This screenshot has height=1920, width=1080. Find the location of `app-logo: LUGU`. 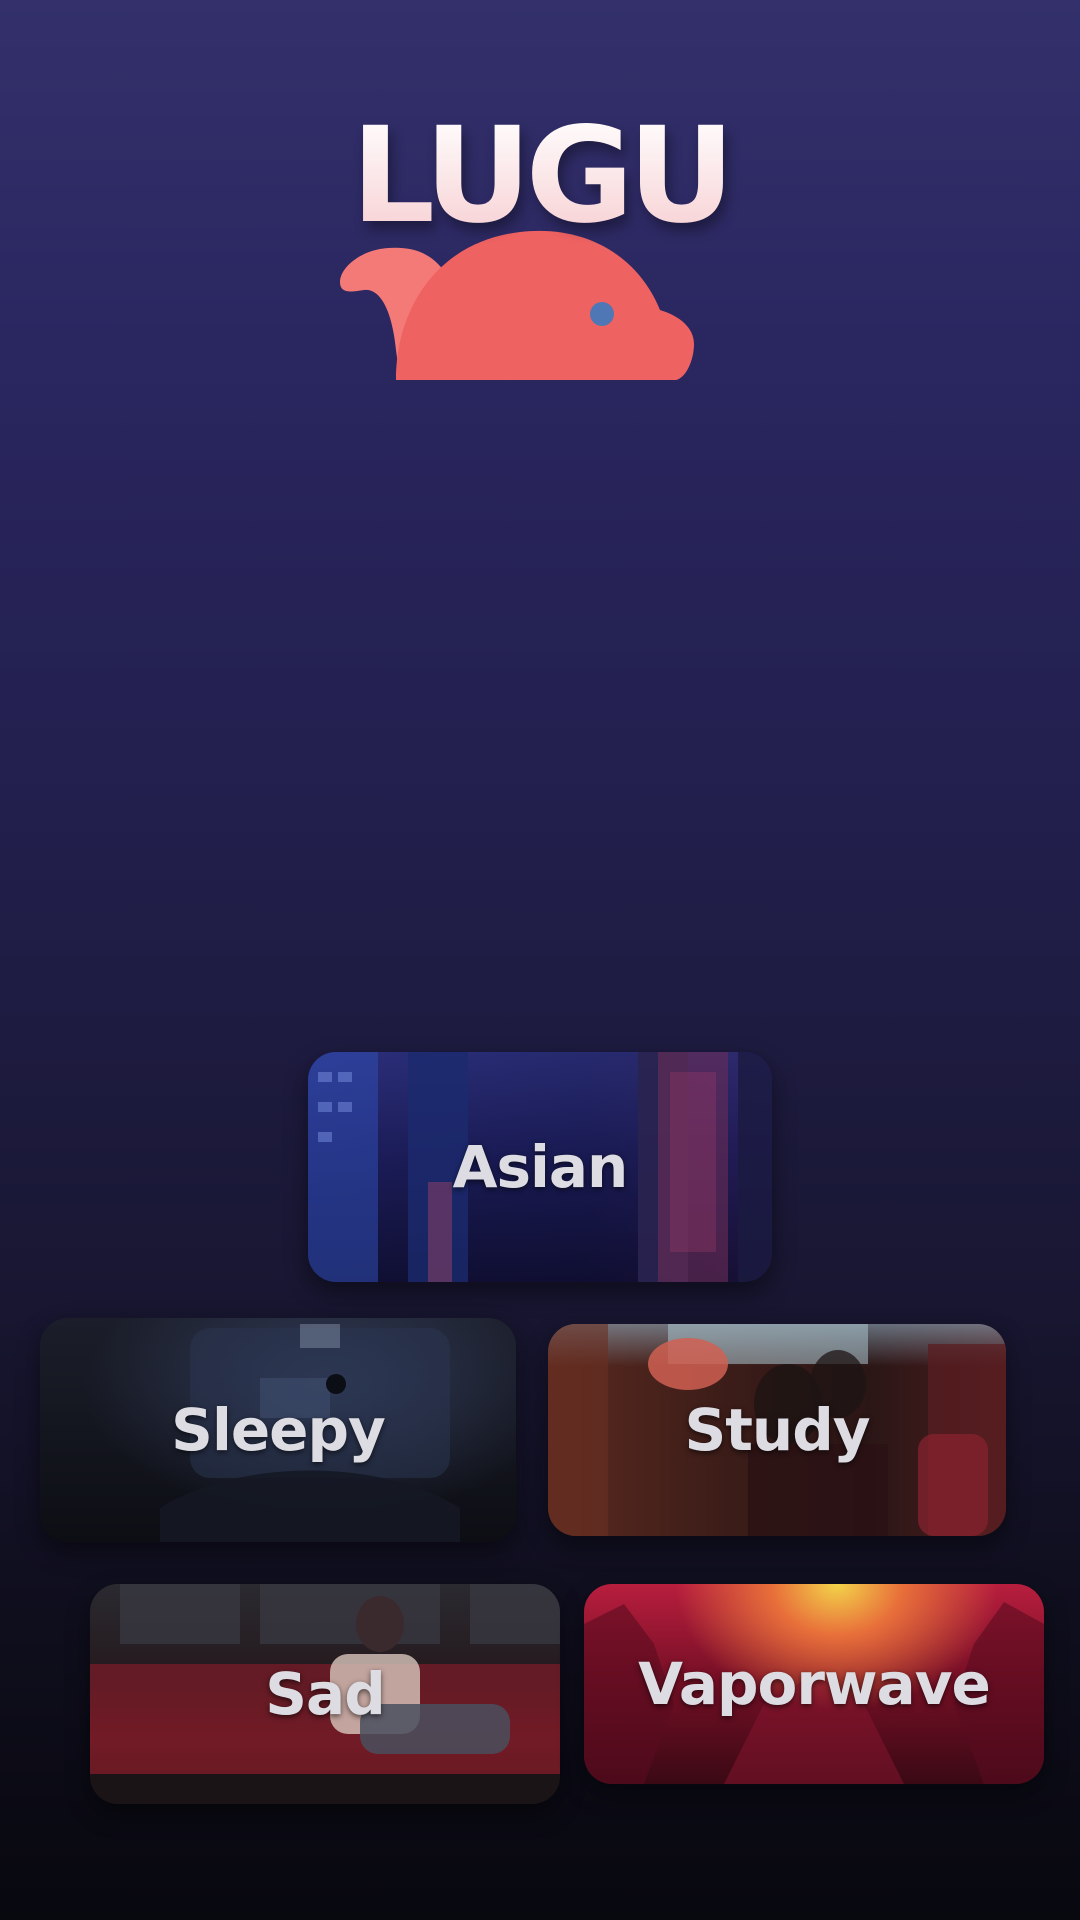

app-logo: LUGU is located at coordinates (540, 255).